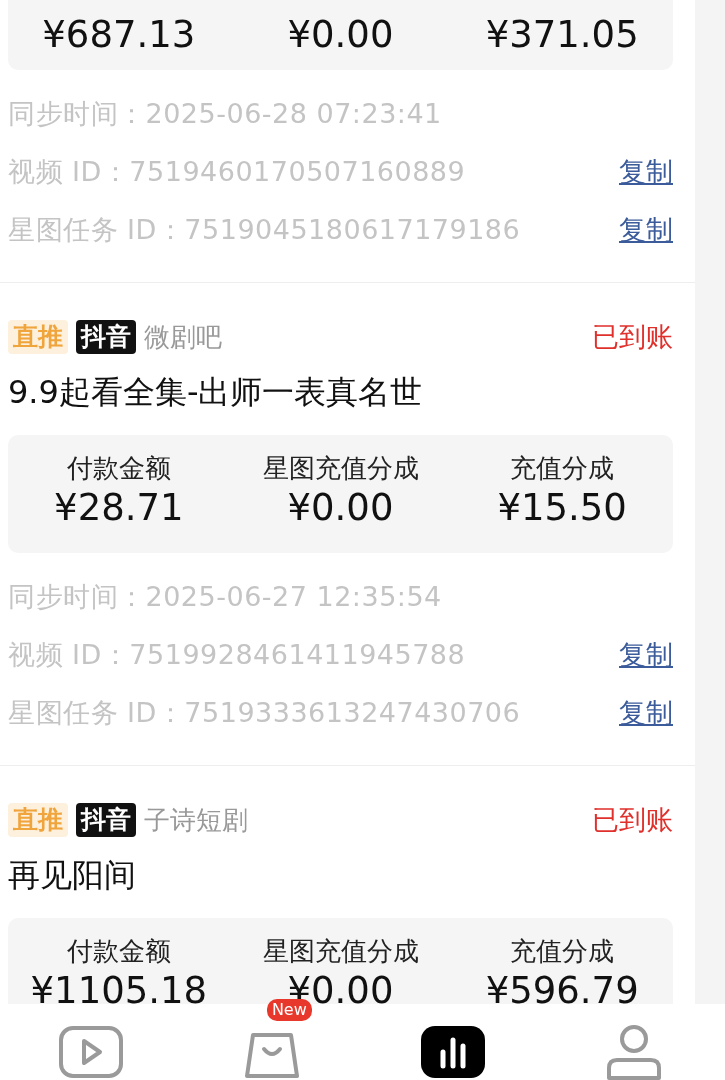  Describe the element at coordinates (225, 596) in the screenshot. I see `meta-text: 同步时间：2025-06-27 12:35:54` at that location.